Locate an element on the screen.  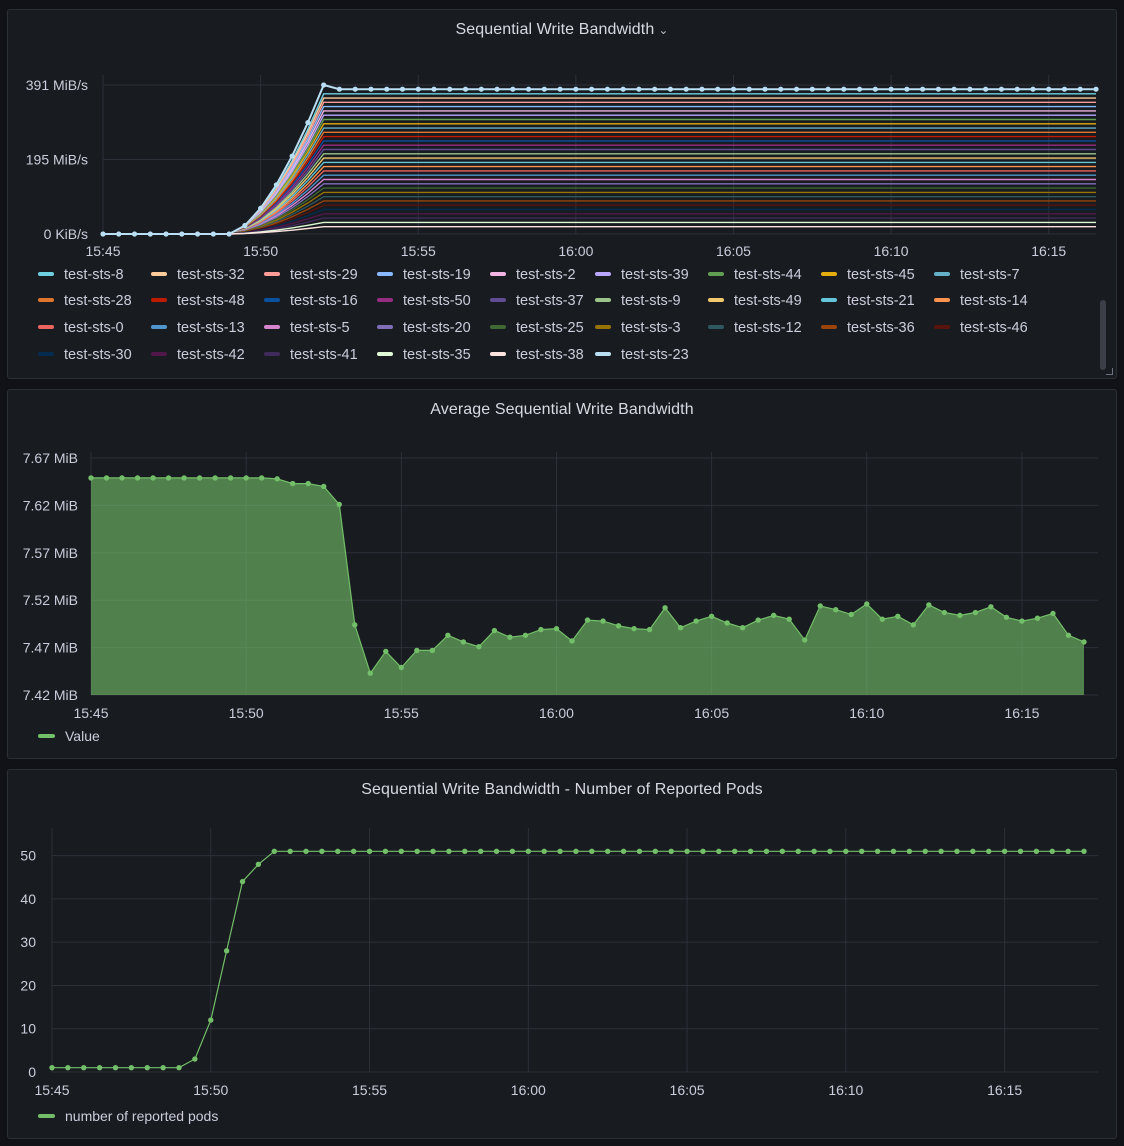
legend-item-test-sts-8: test-sts-8 is located at coordinates (81, 275).